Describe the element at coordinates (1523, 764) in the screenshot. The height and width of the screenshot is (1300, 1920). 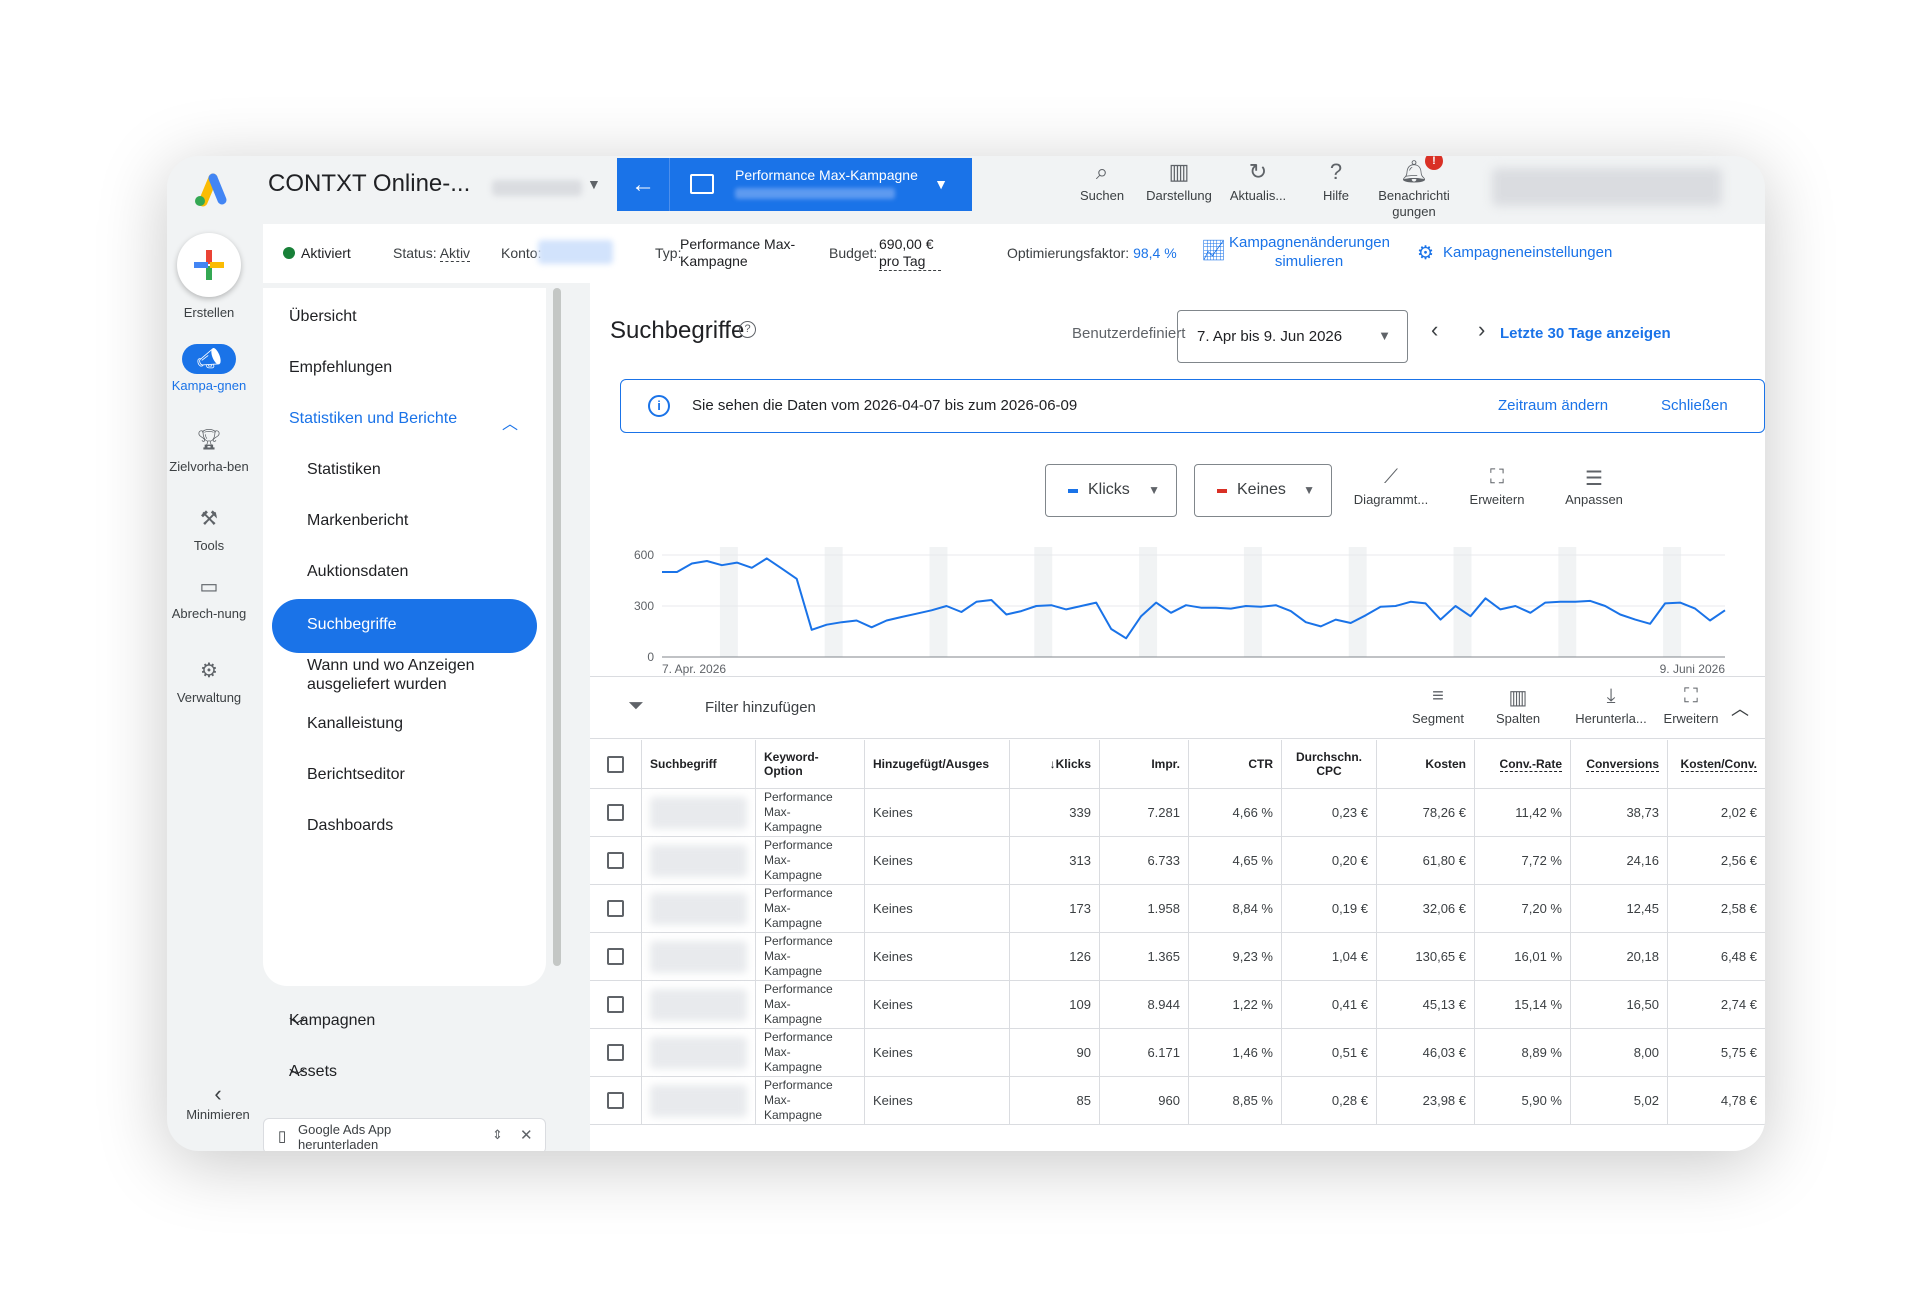
I see `header-conv-rate: Conv.-Rate` at that location.